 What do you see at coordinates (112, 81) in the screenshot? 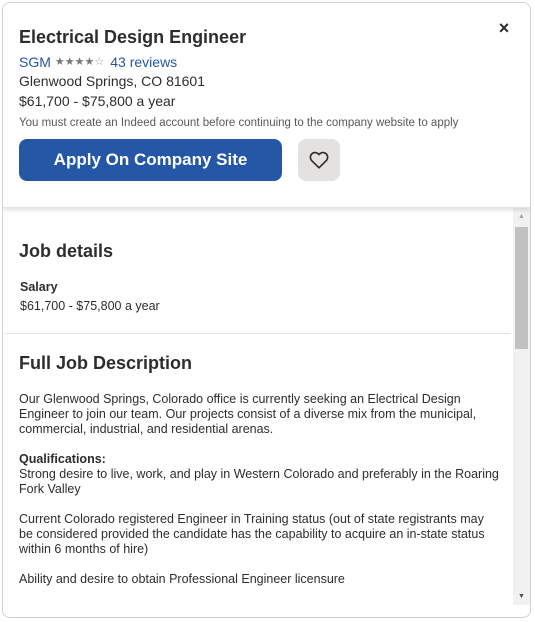
I see `job-location: Glenwood Springs, CO 81601` at bounding box center [112, 81].